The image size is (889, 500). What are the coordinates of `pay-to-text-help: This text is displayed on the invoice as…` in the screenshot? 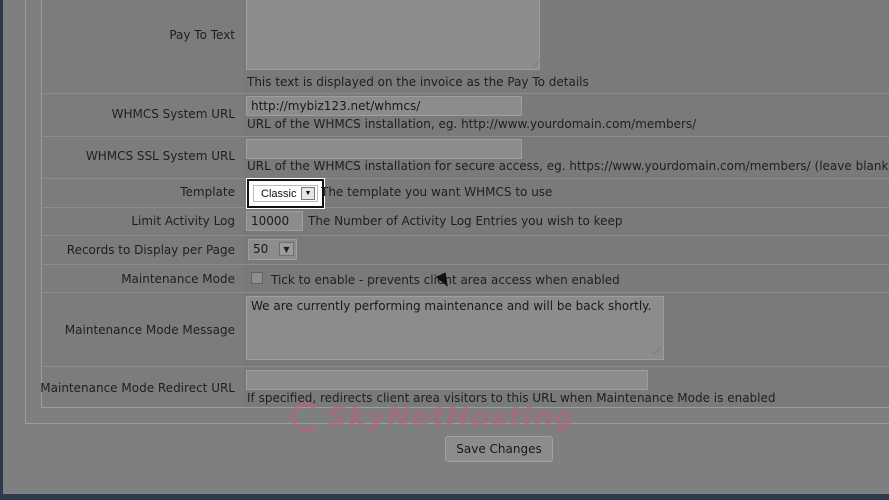 It's located at (418, 82).